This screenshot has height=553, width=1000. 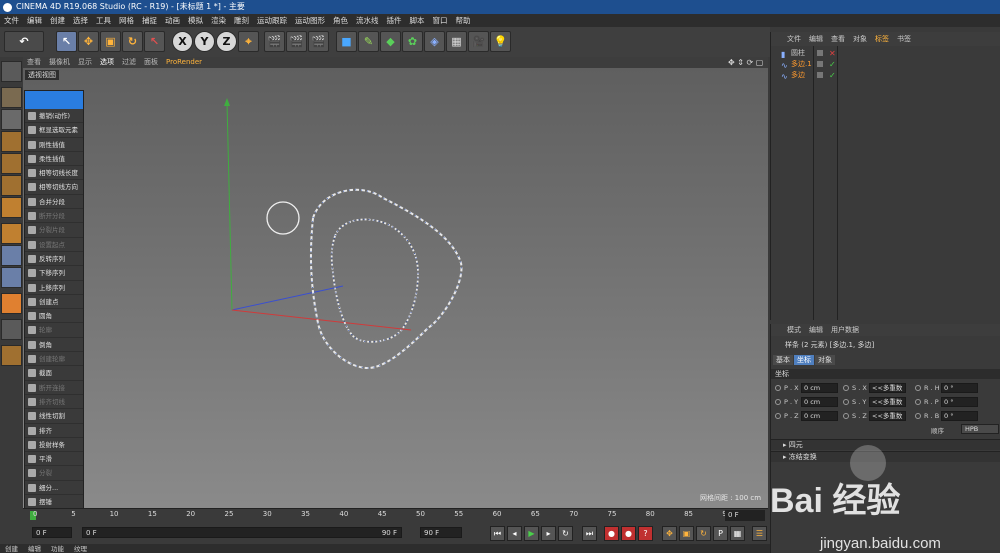 What do you see at coordinates (456, 41) in the screenshot?
I see `floor-button: ▦` at bounding box center [456, 41].